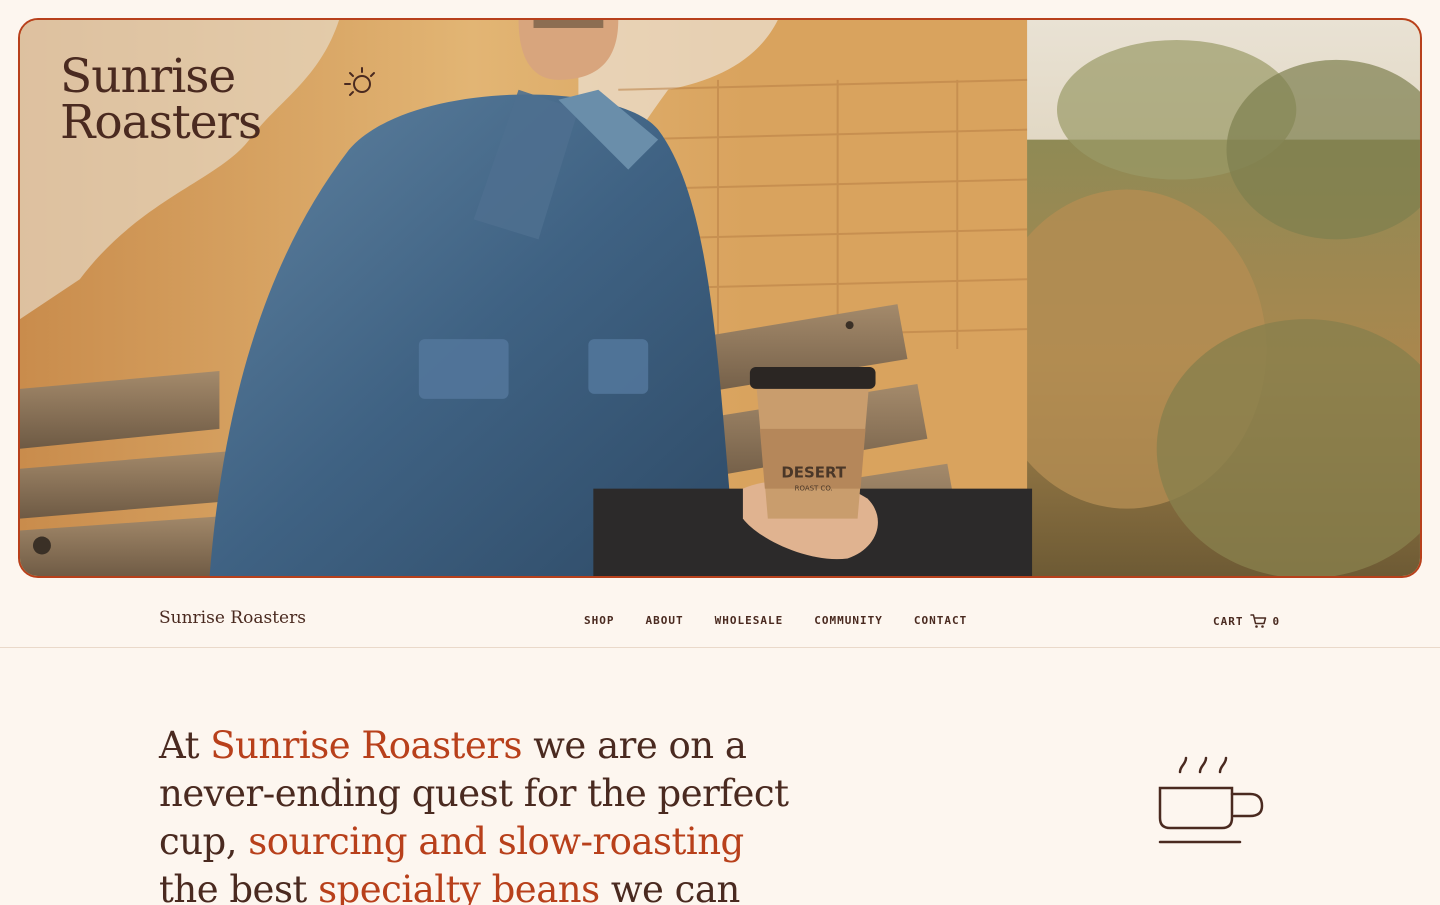  Describe the element at coordinates (940, 620) in the screenshot. I see `nav-link-contact: CONTACT` at that location.